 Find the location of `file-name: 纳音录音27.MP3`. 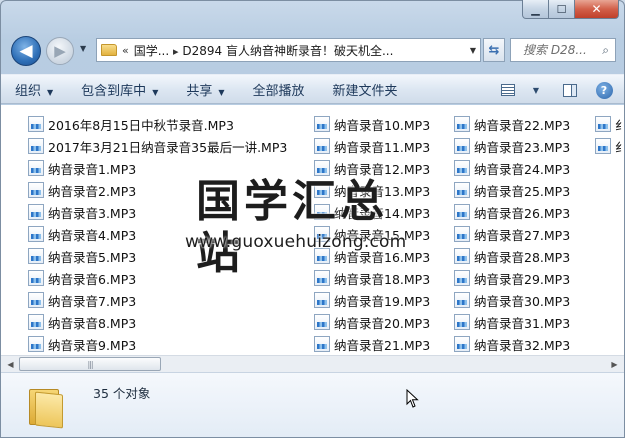

file-name: 纳音录音27.MP3 is located at coordinates (522, 235).